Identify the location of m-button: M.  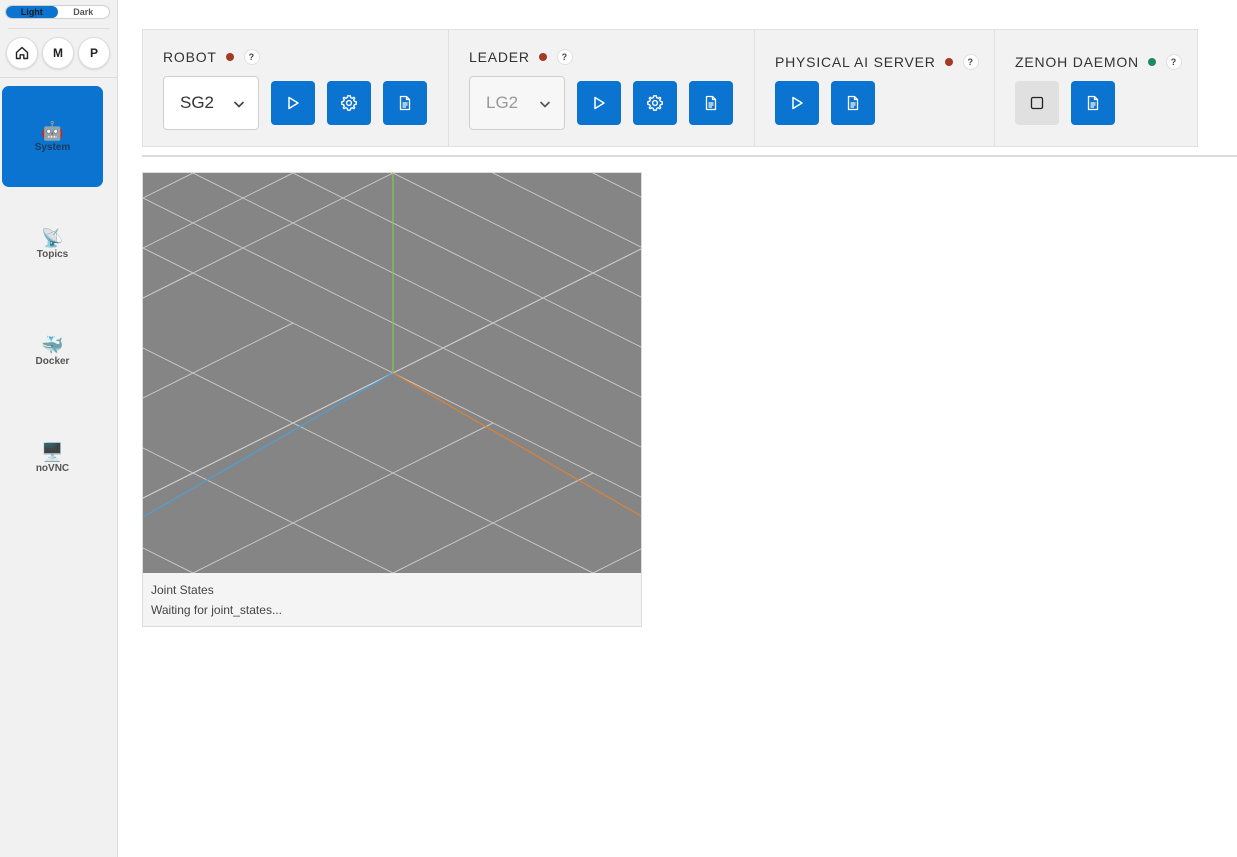
(58, 53).